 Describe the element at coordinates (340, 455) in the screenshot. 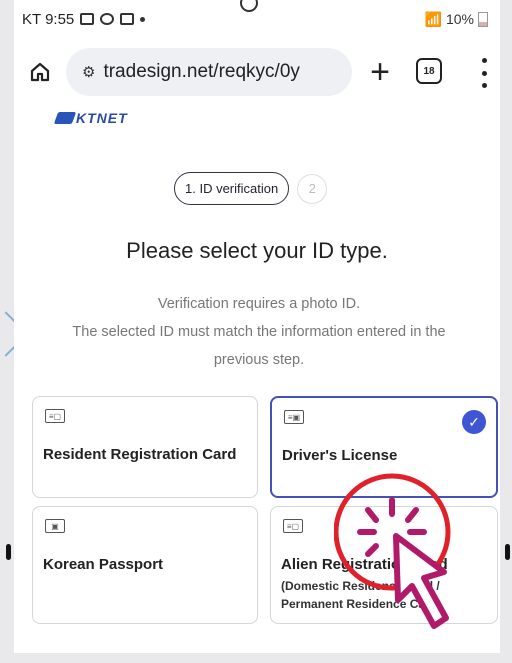

I see `option-label: Driver's License` at that location.